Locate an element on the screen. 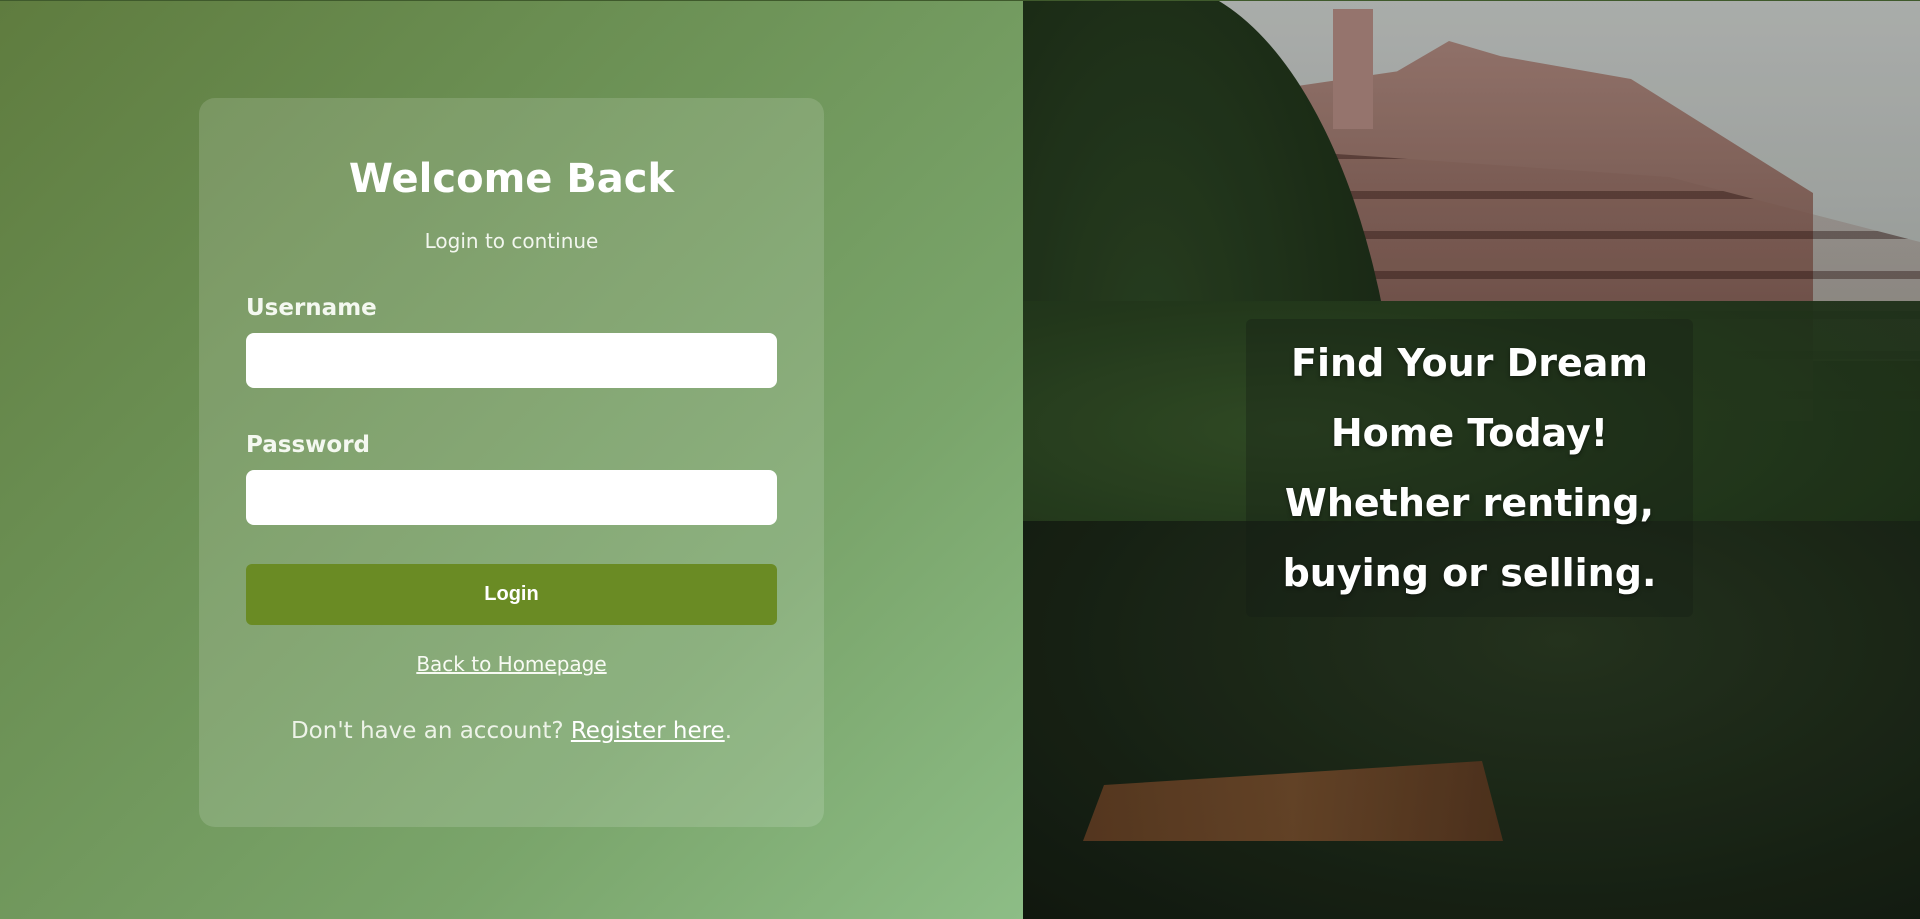  password-field-group: Password is located at coordinates (511, 478).